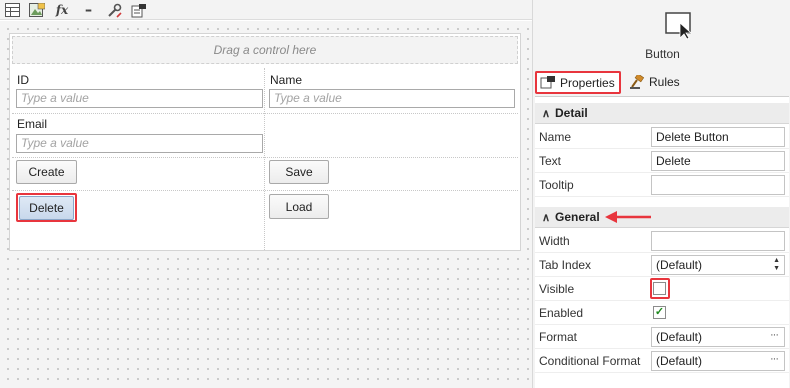 Image resolution: width=790 pixels, height=388 pixels. What do you see at coordinates (556, 185) in the screenshot?
I see `tooltip-property-label: Tooltip` at bounding box center [556, 185].